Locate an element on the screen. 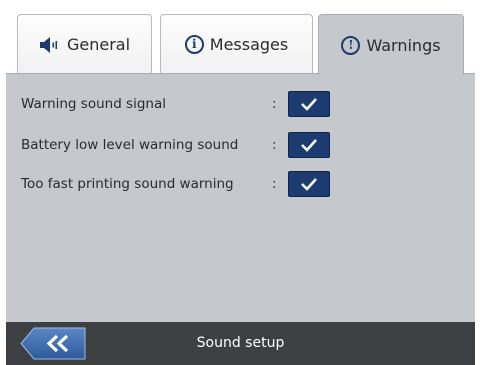 The image size is (481, 365). tab-messages: i Messages is located at coordinates (236, 44).